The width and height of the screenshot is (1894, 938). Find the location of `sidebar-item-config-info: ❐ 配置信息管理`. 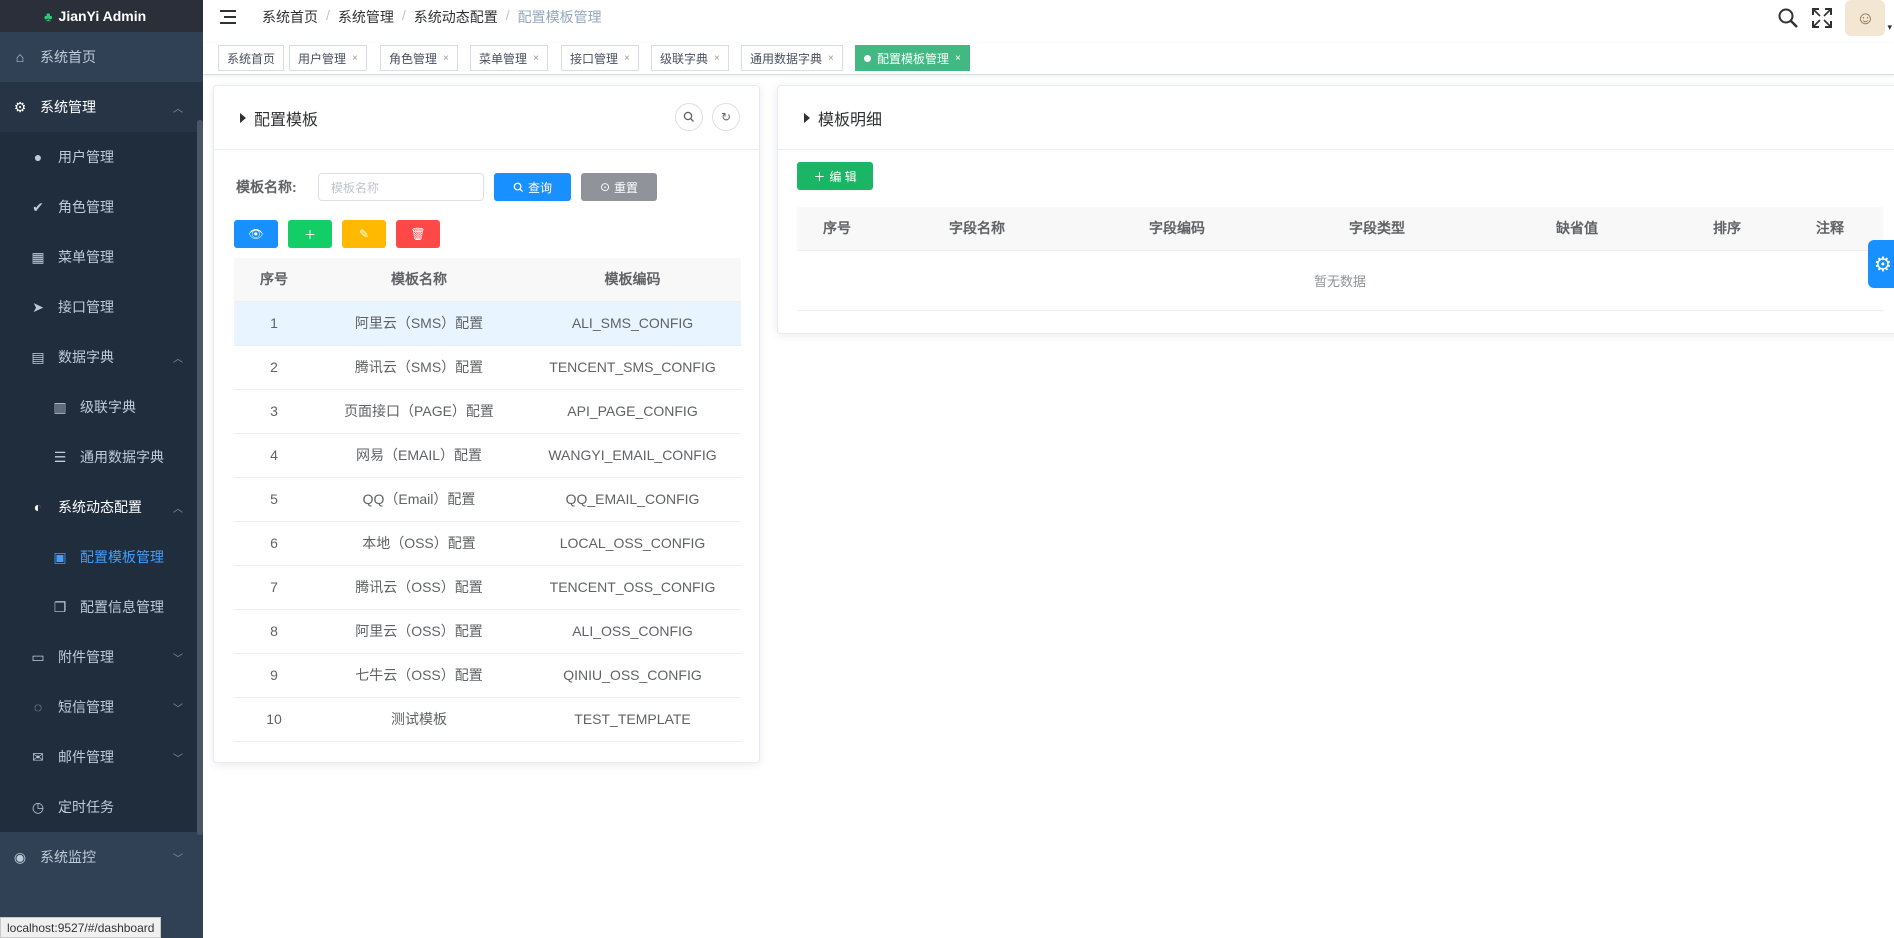

sidebar-item-config-info: ❐ 配置信息管理 is located at coordinates (101, 607).